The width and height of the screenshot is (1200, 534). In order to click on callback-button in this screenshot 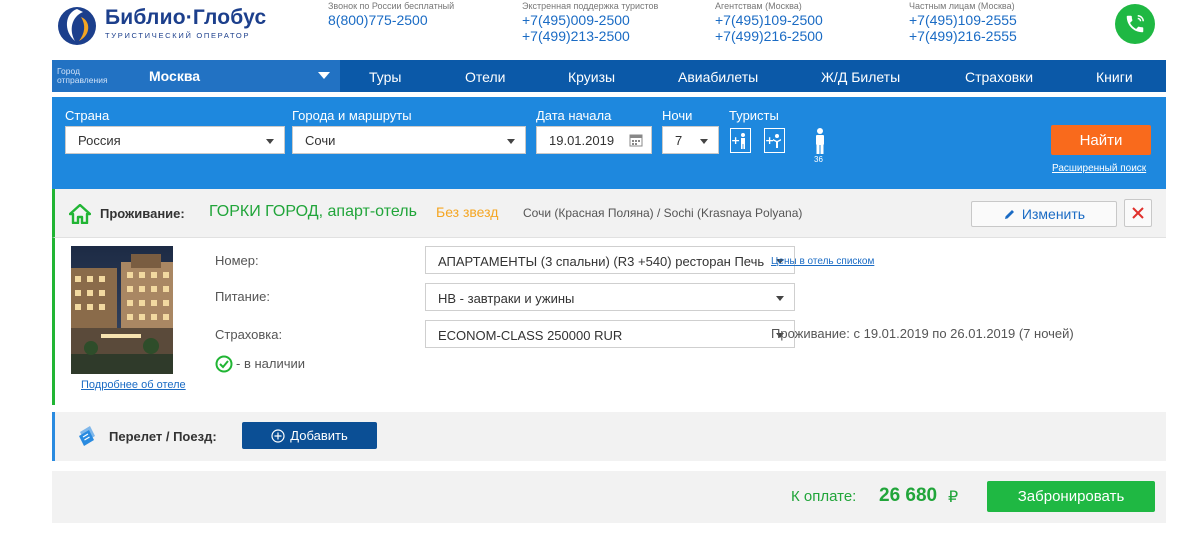, I will do `click(1135, 24)`.